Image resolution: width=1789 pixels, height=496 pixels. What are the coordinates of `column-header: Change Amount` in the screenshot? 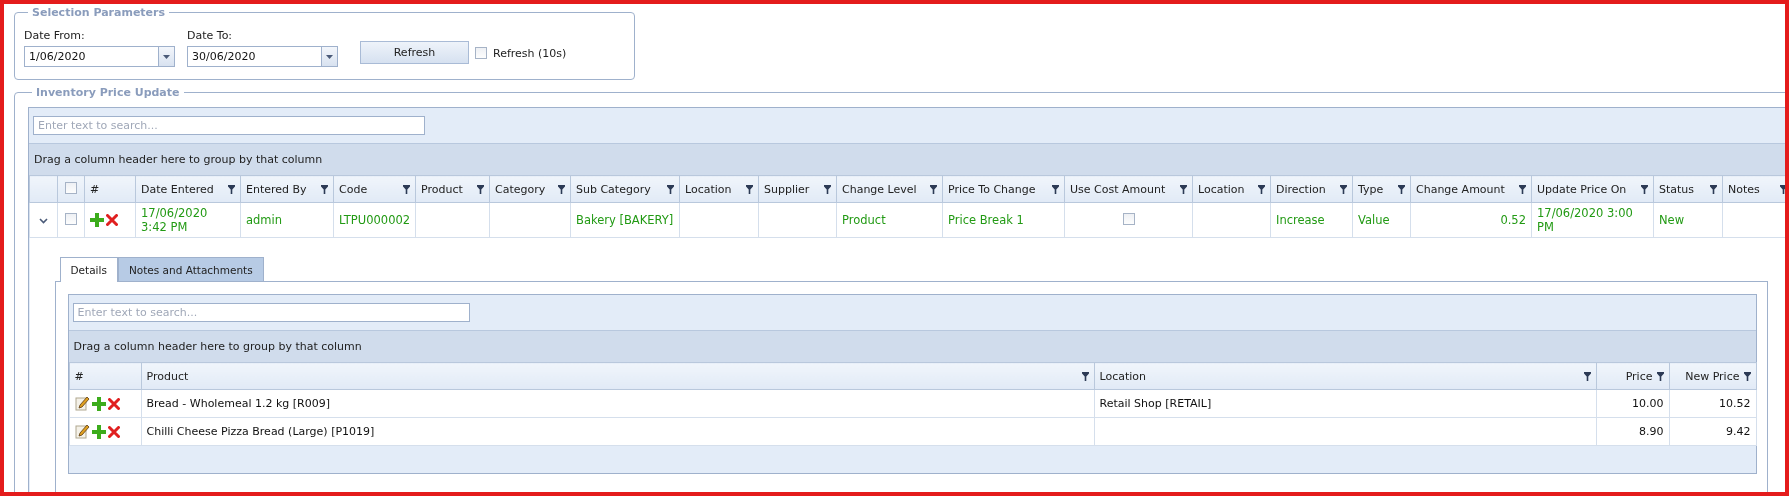 It's located at (1471, 189).